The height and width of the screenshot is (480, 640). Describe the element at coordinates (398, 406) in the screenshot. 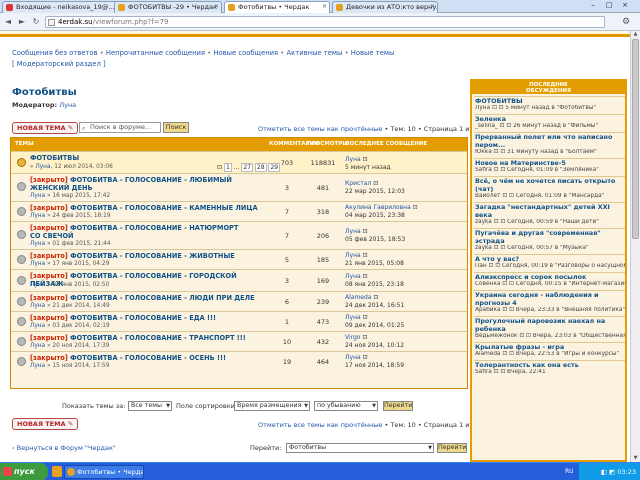

I see `sort-go-button: Перейти` at that location.